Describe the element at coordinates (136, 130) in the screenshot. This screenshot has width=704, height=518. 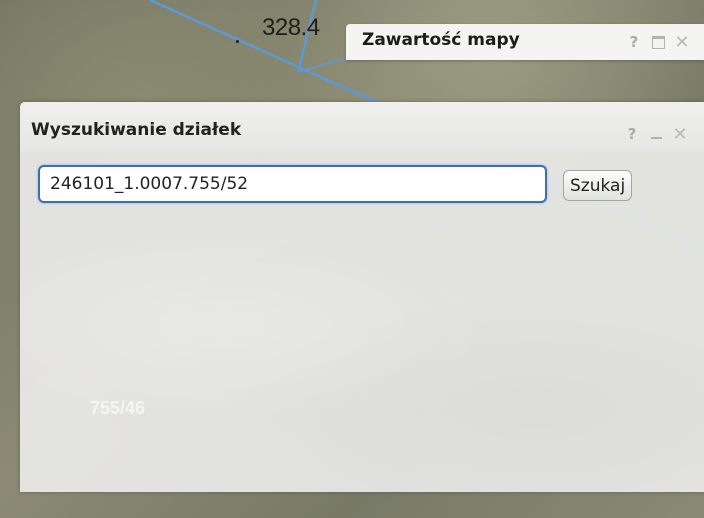
I see `window-title: Wyszukiwanie działek` at that location.